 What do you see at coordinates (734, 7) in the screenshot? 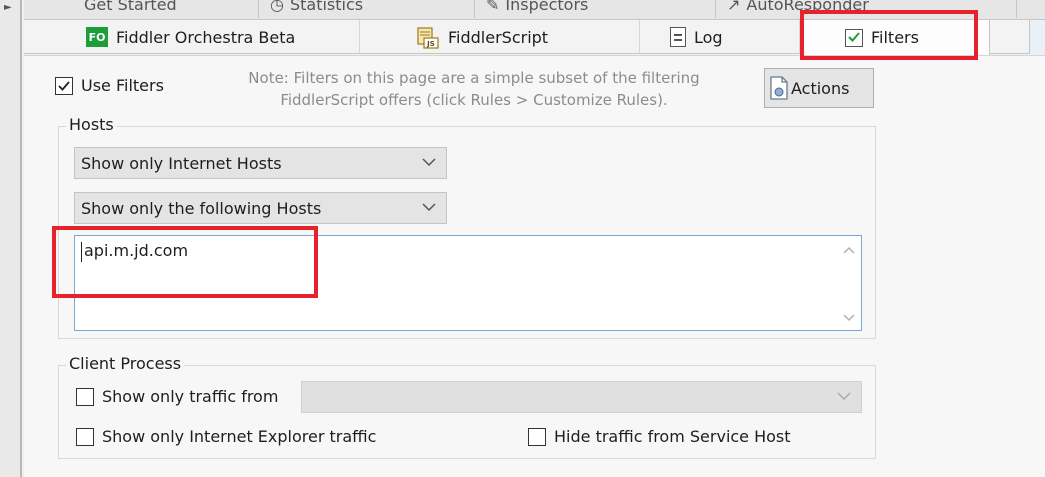
I see `lightning-icon: ↗` at bounding box center [734, 7].